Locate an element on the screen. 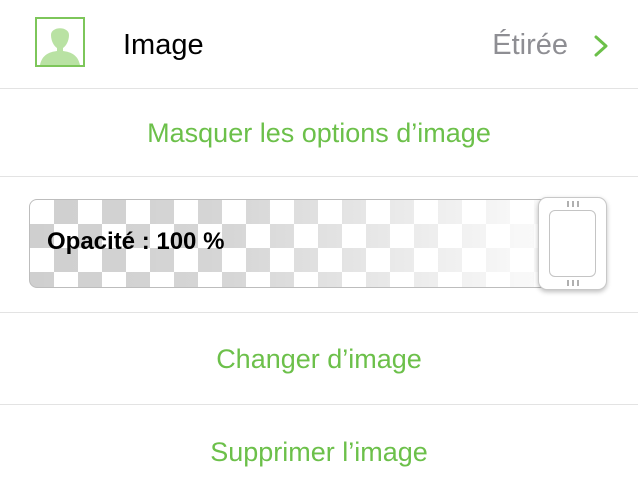 The width and height of the screenshot is (638, 495). opacity-label: Opacité : 100 % is located at coordinates (136, 241).